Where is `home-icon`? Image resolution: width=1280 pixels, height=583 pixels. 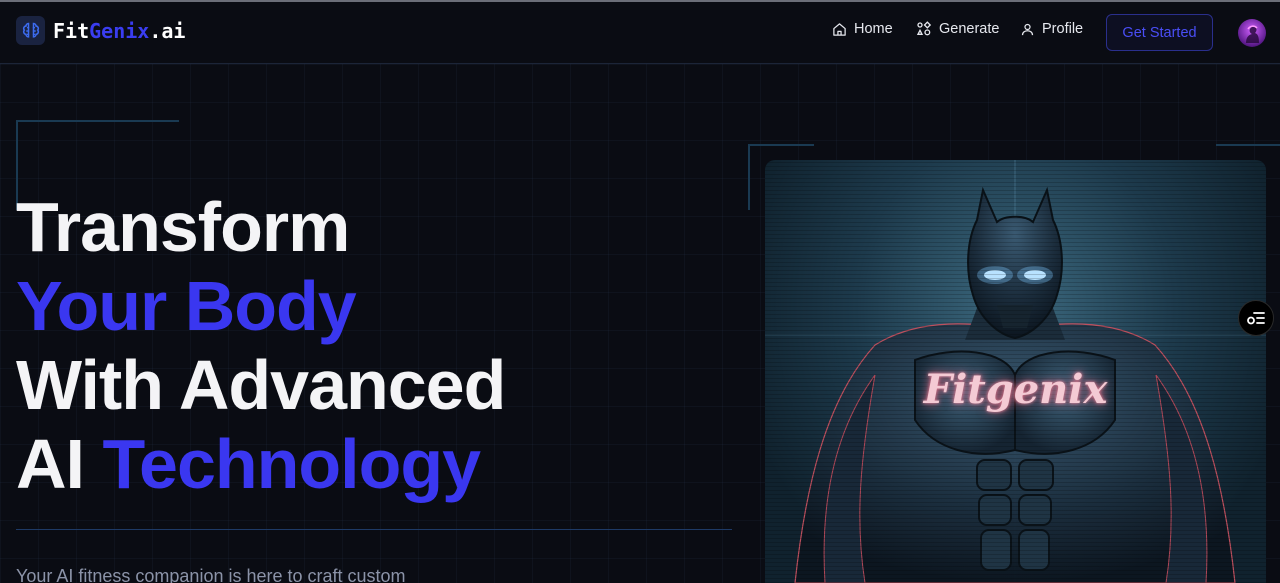
home-icon is located at coordinates (839, 29).